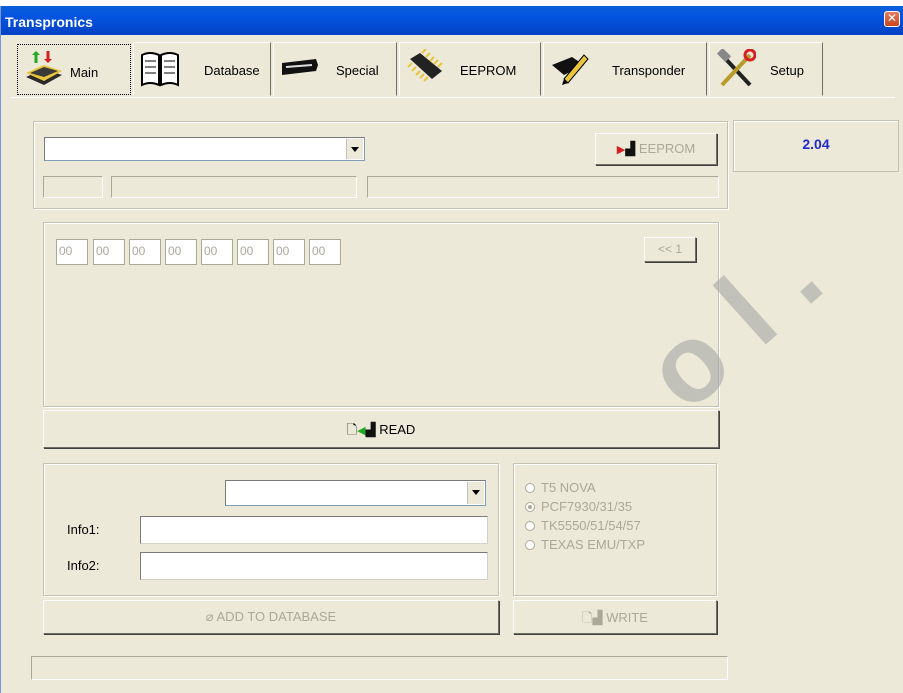  Describe the element at coordinates (570, 69) in the screenshot. I see `pencil-chip-icon` at that location.